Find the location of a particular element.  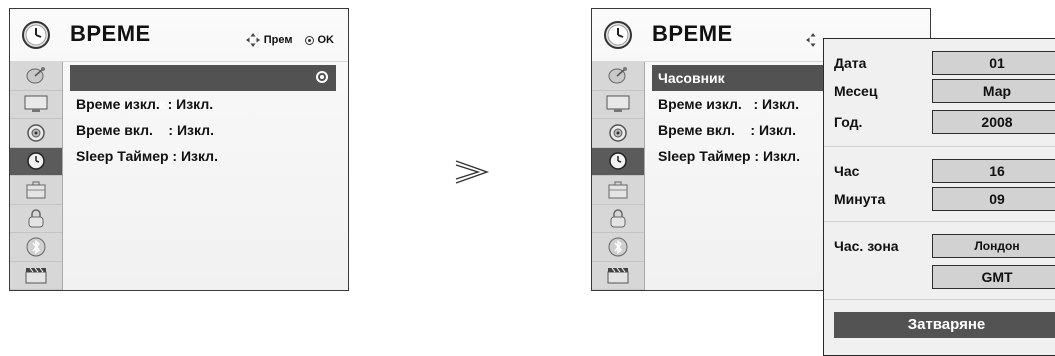

month-field: Мар is located at coordinates (993, 91).